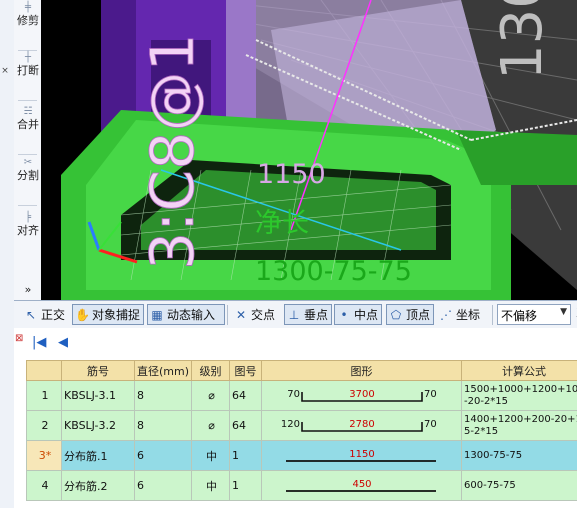 Image resolution: width=577 pixels, height=508 pixels. I want to click on ortho-icon: ↖, so click(31, 314).